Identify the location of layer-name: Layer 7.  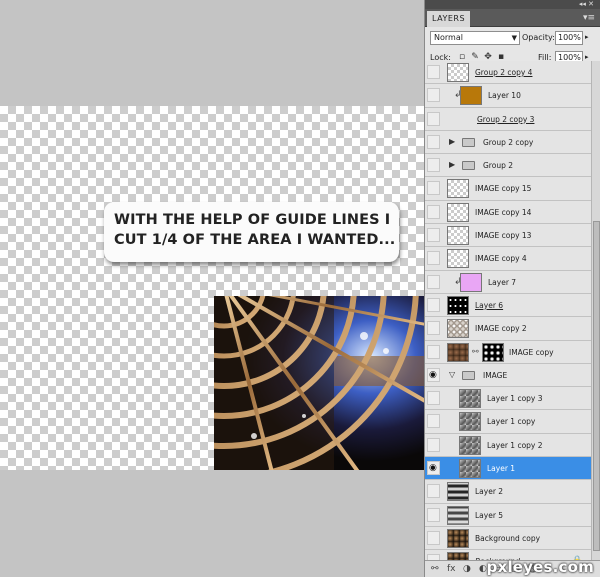
(502, 282).